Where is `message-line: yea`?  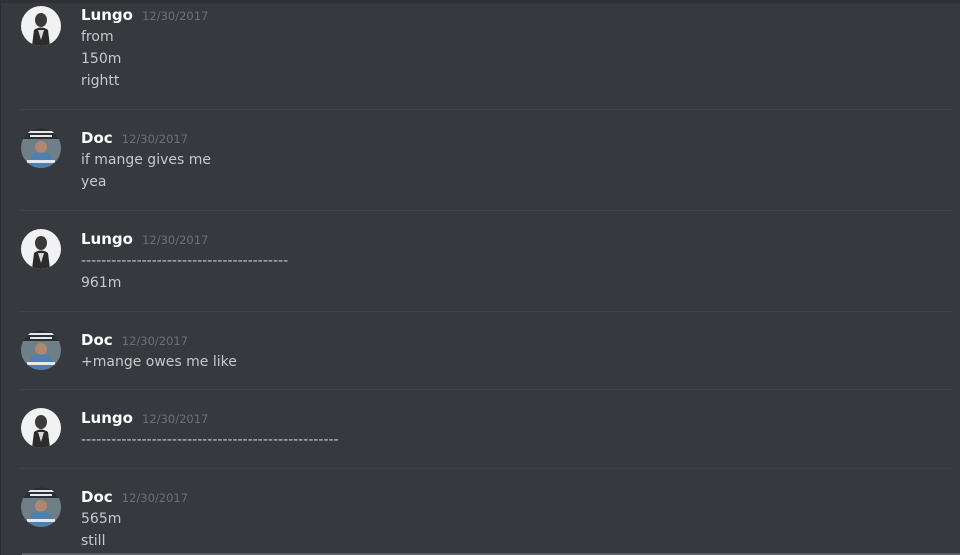 message-line: yea is located at coordinates (94, 182).